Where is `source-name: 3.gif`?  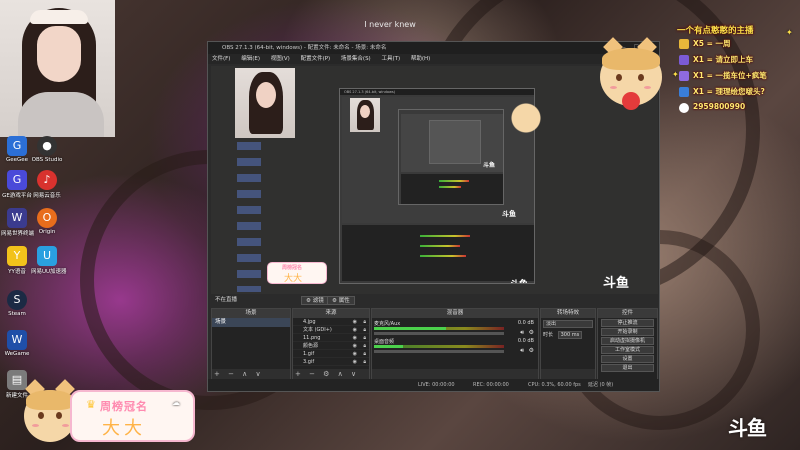 source-name: 3.gif is located at coordinates (309, 362).